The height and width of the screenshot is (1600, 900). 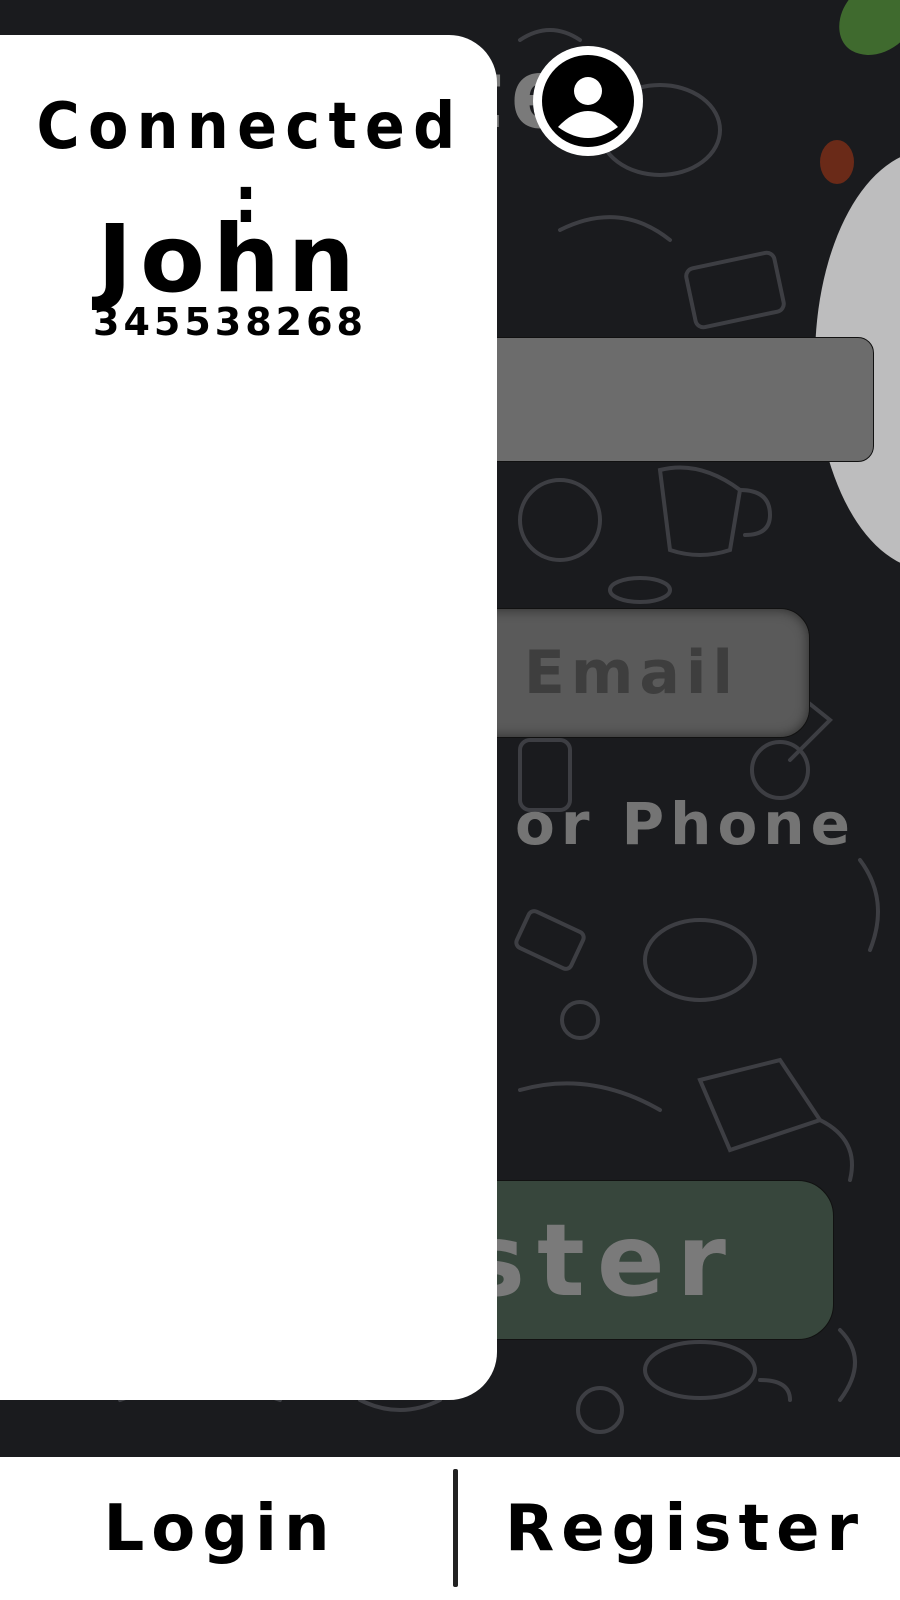 I want to click on nav-register-button: Register, so click(x=685, y=1528).